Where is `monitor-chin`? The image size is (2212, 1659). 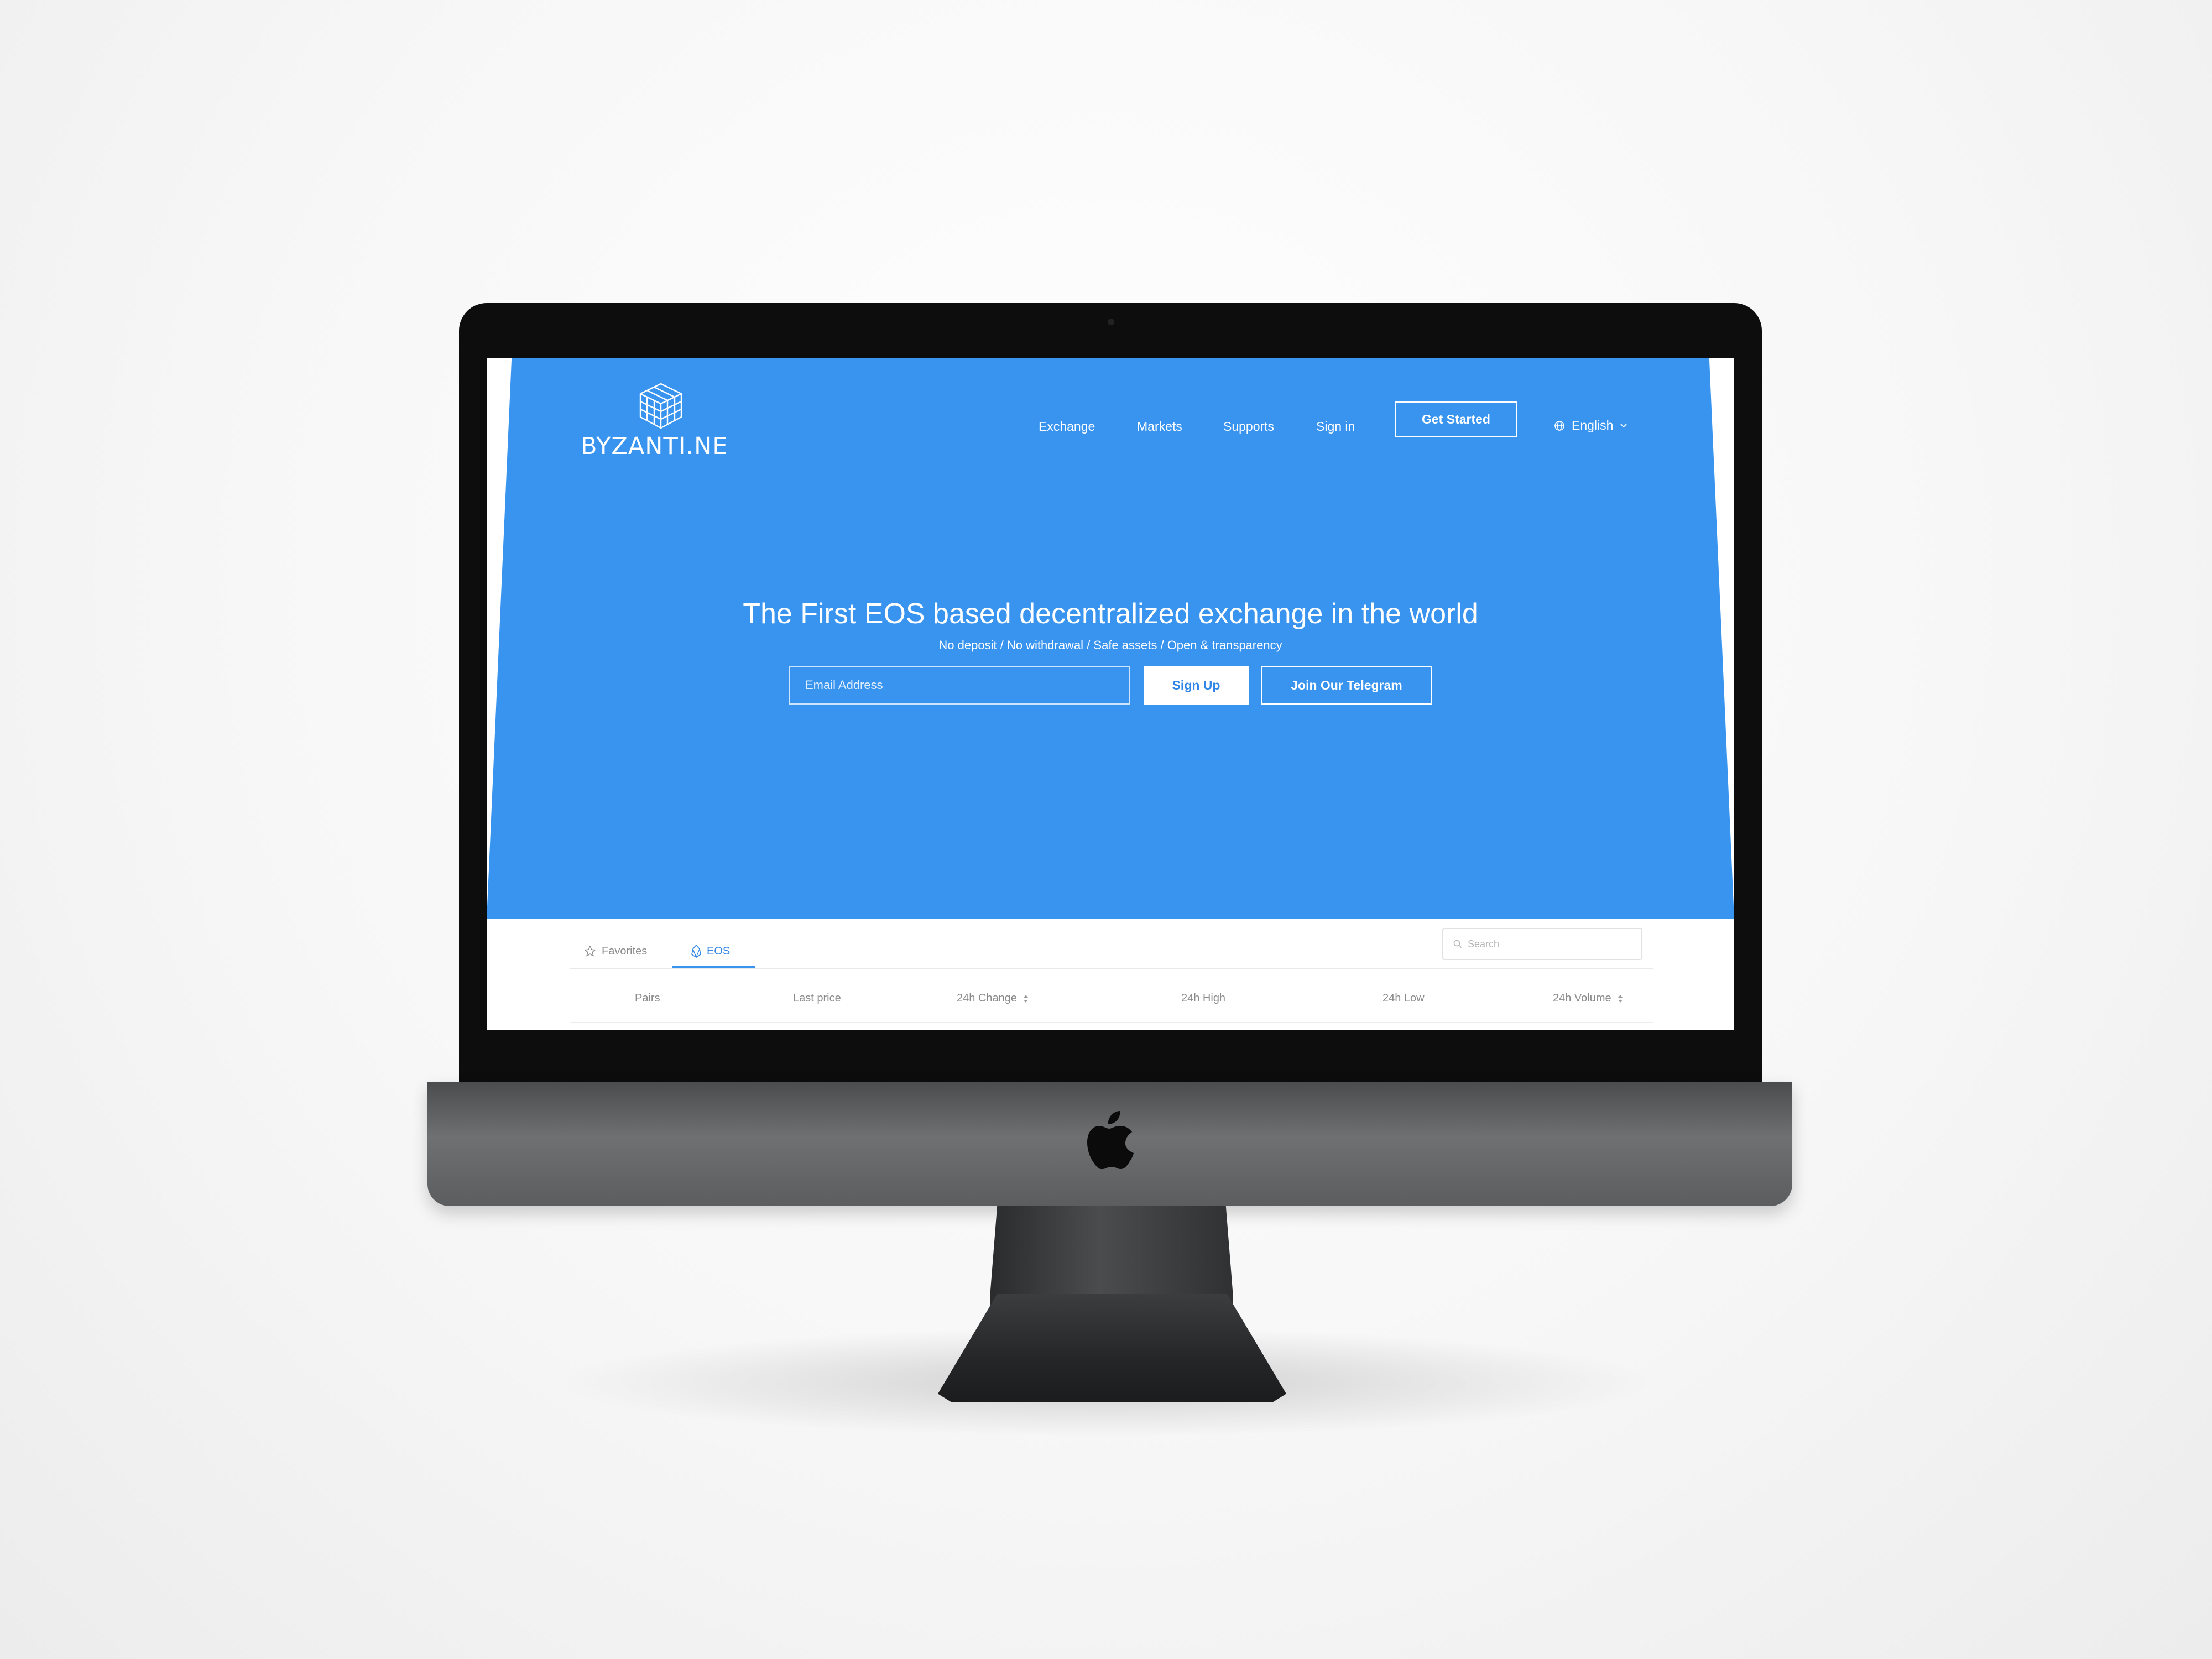
monitor-chin is located at coordinates (1110, 1144).